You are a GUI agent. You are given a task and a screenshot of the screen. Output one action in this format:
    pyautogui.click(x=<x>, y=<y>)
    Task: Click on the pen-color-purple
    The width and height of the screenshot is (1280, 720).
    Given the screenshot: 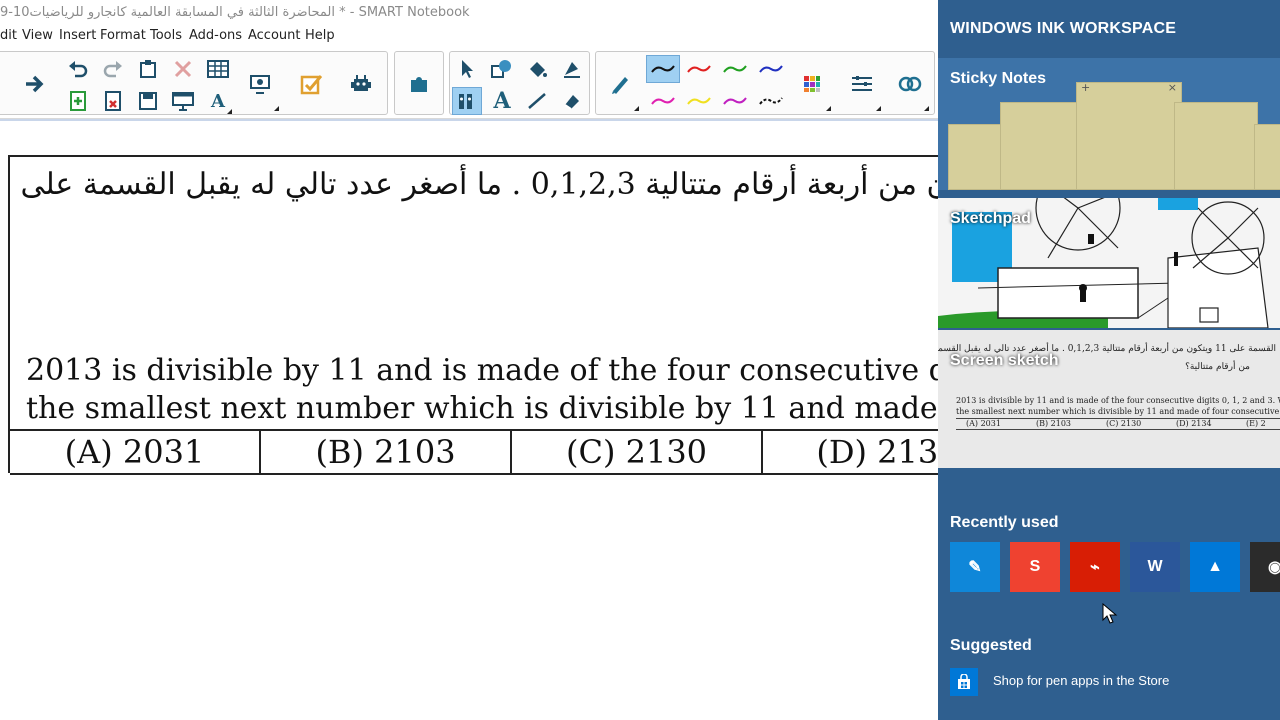 What is the action you would take?
    pyautogui.click(x=735, y=101)
    